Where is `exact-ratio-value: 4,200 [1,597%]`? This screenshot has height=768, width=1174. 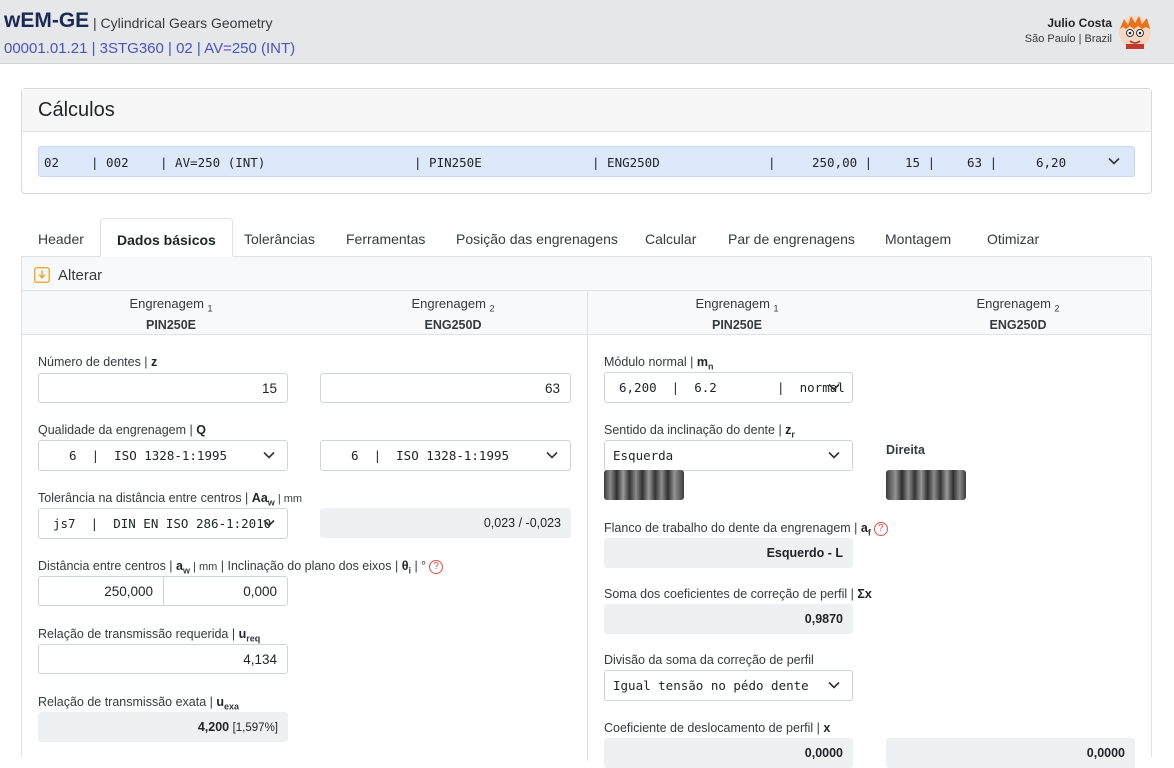 exact-ratio-value: 4,200 [1,597%] is located at coordinates (163, 727).